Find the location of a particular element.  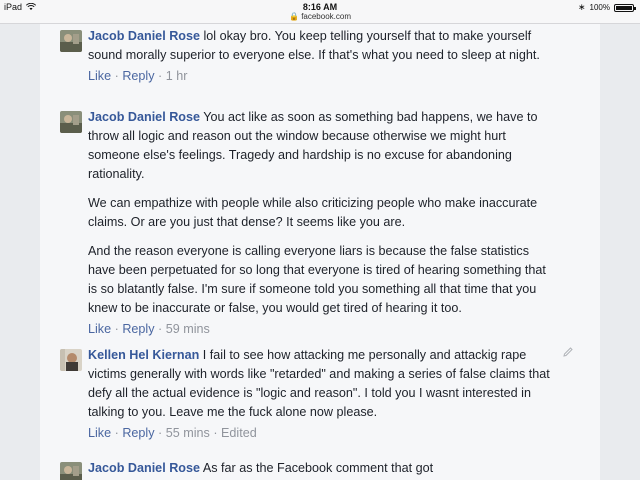

lock-icon: 🔒 is located at coordinates (293, 16).